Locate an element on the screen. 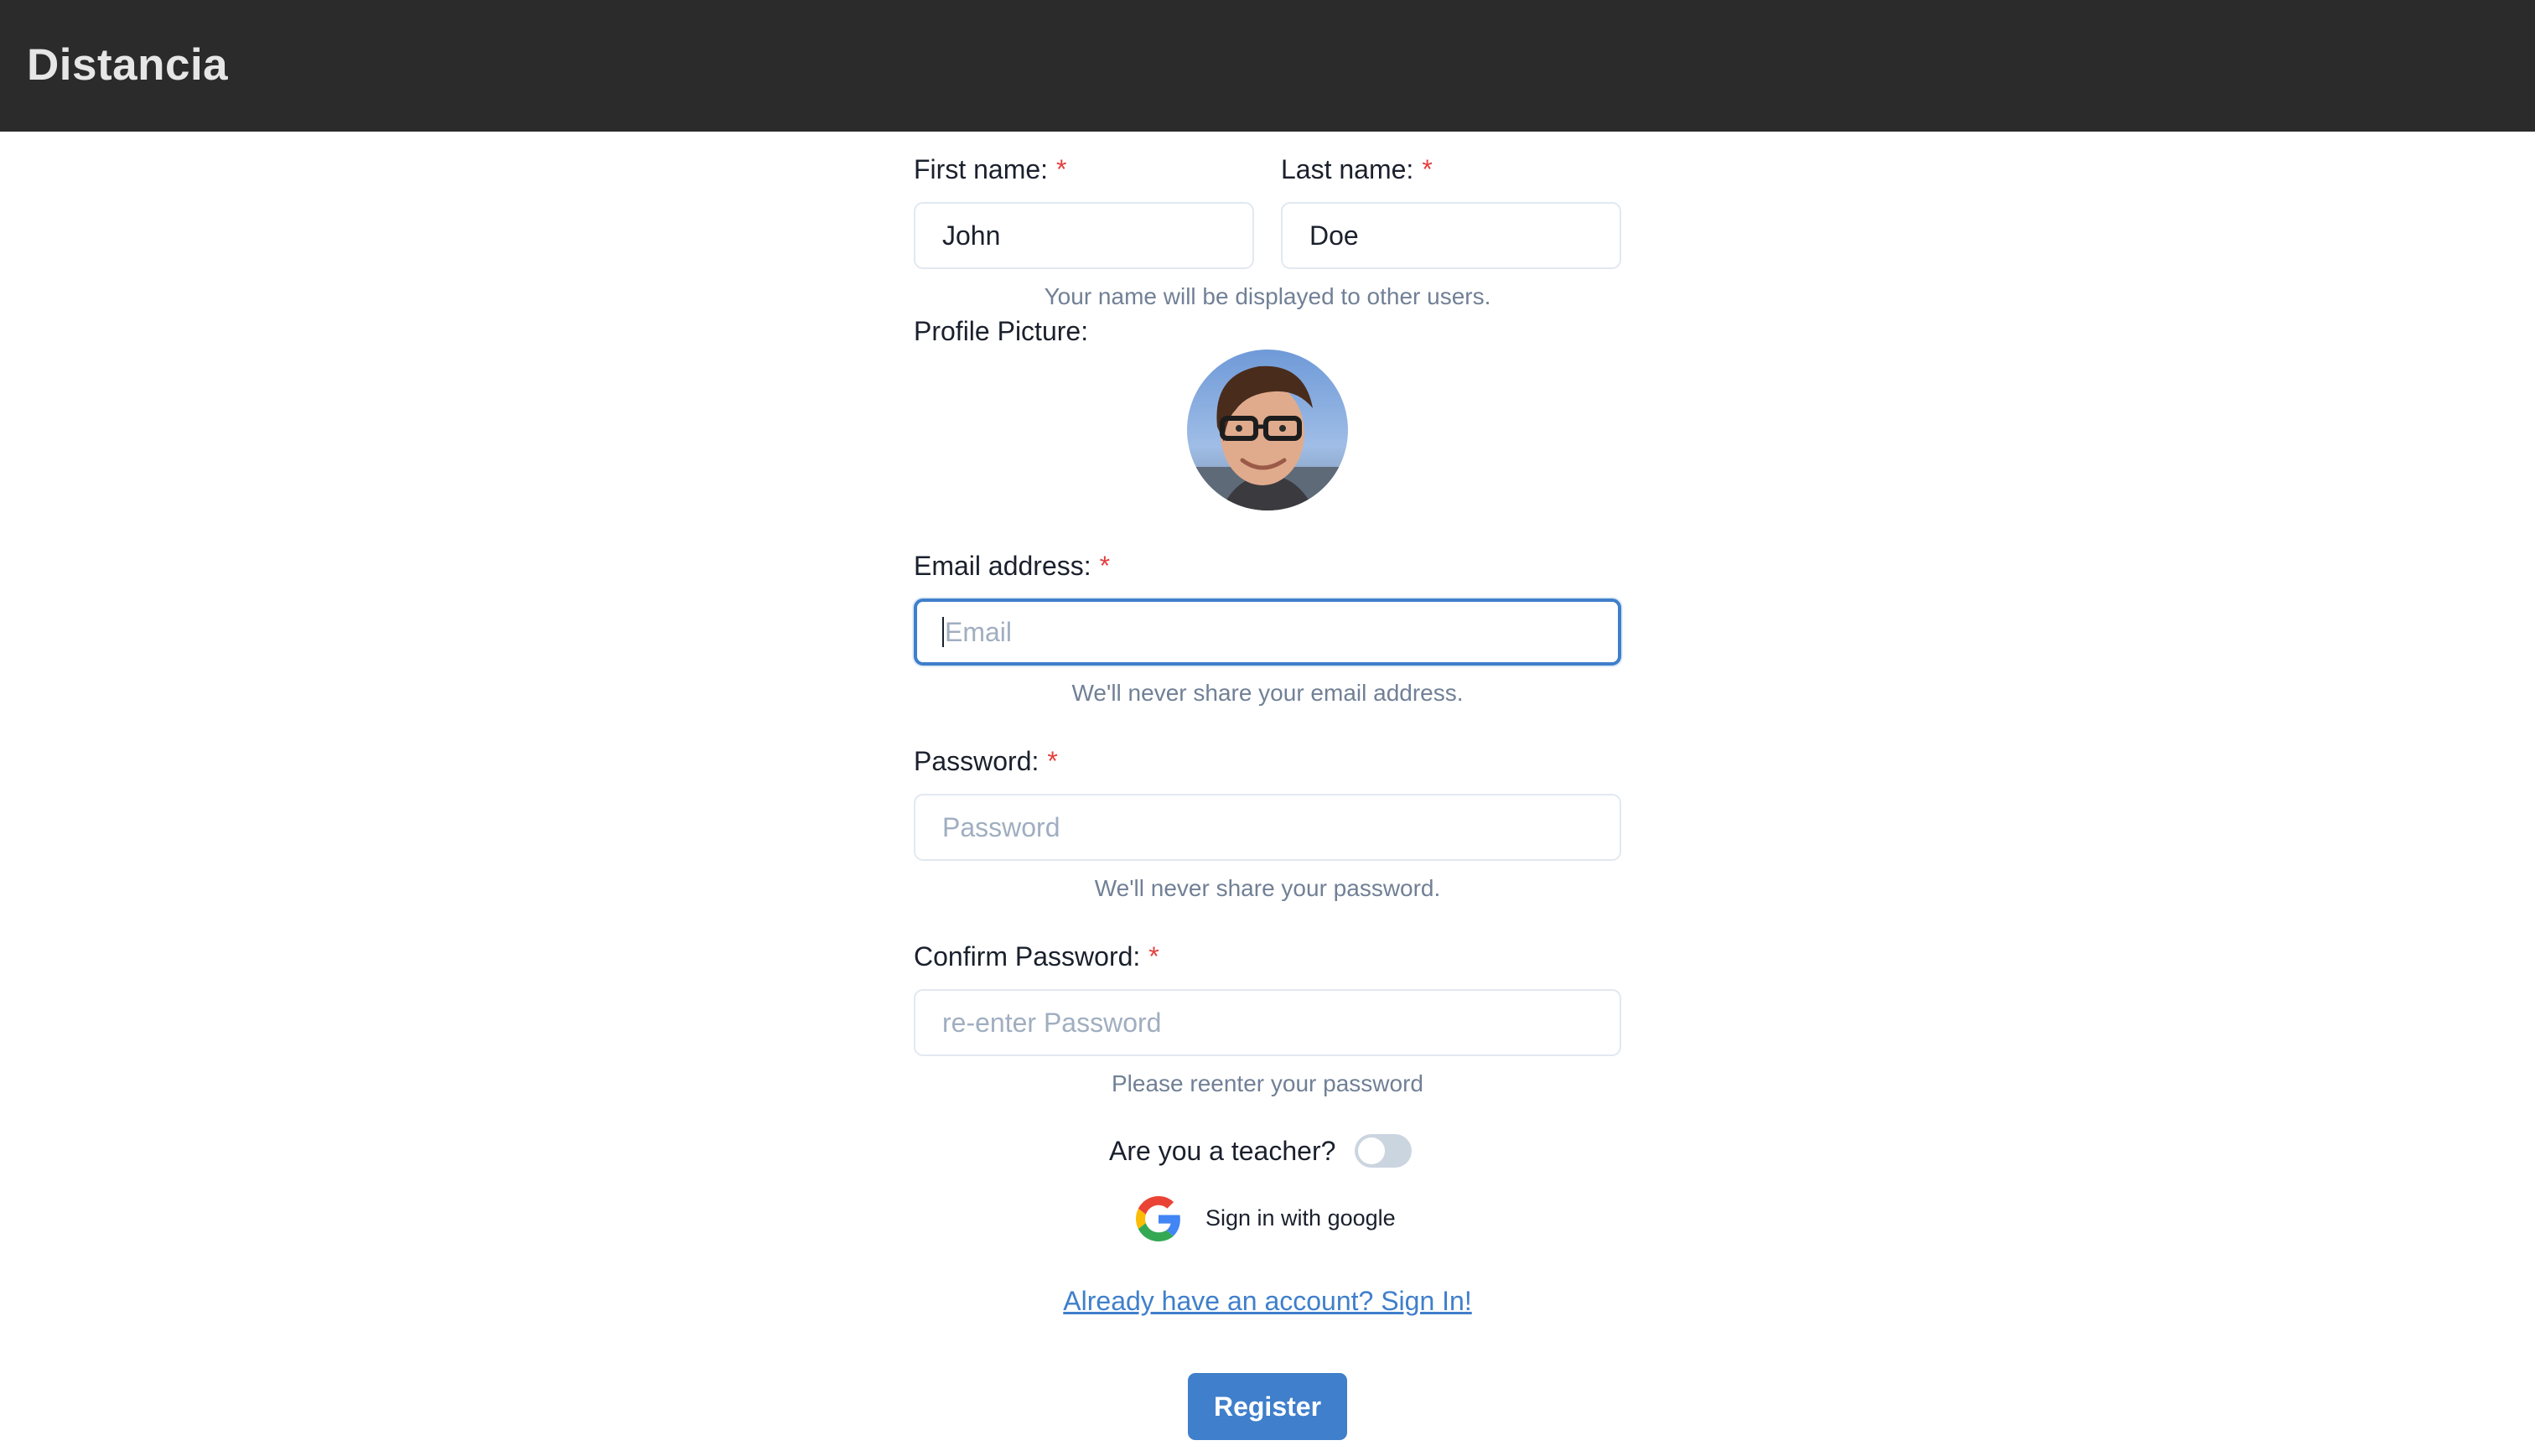 This screenshot has height=1456, width=2535. teacher-toggle is located at coordinates (1383, 1151).